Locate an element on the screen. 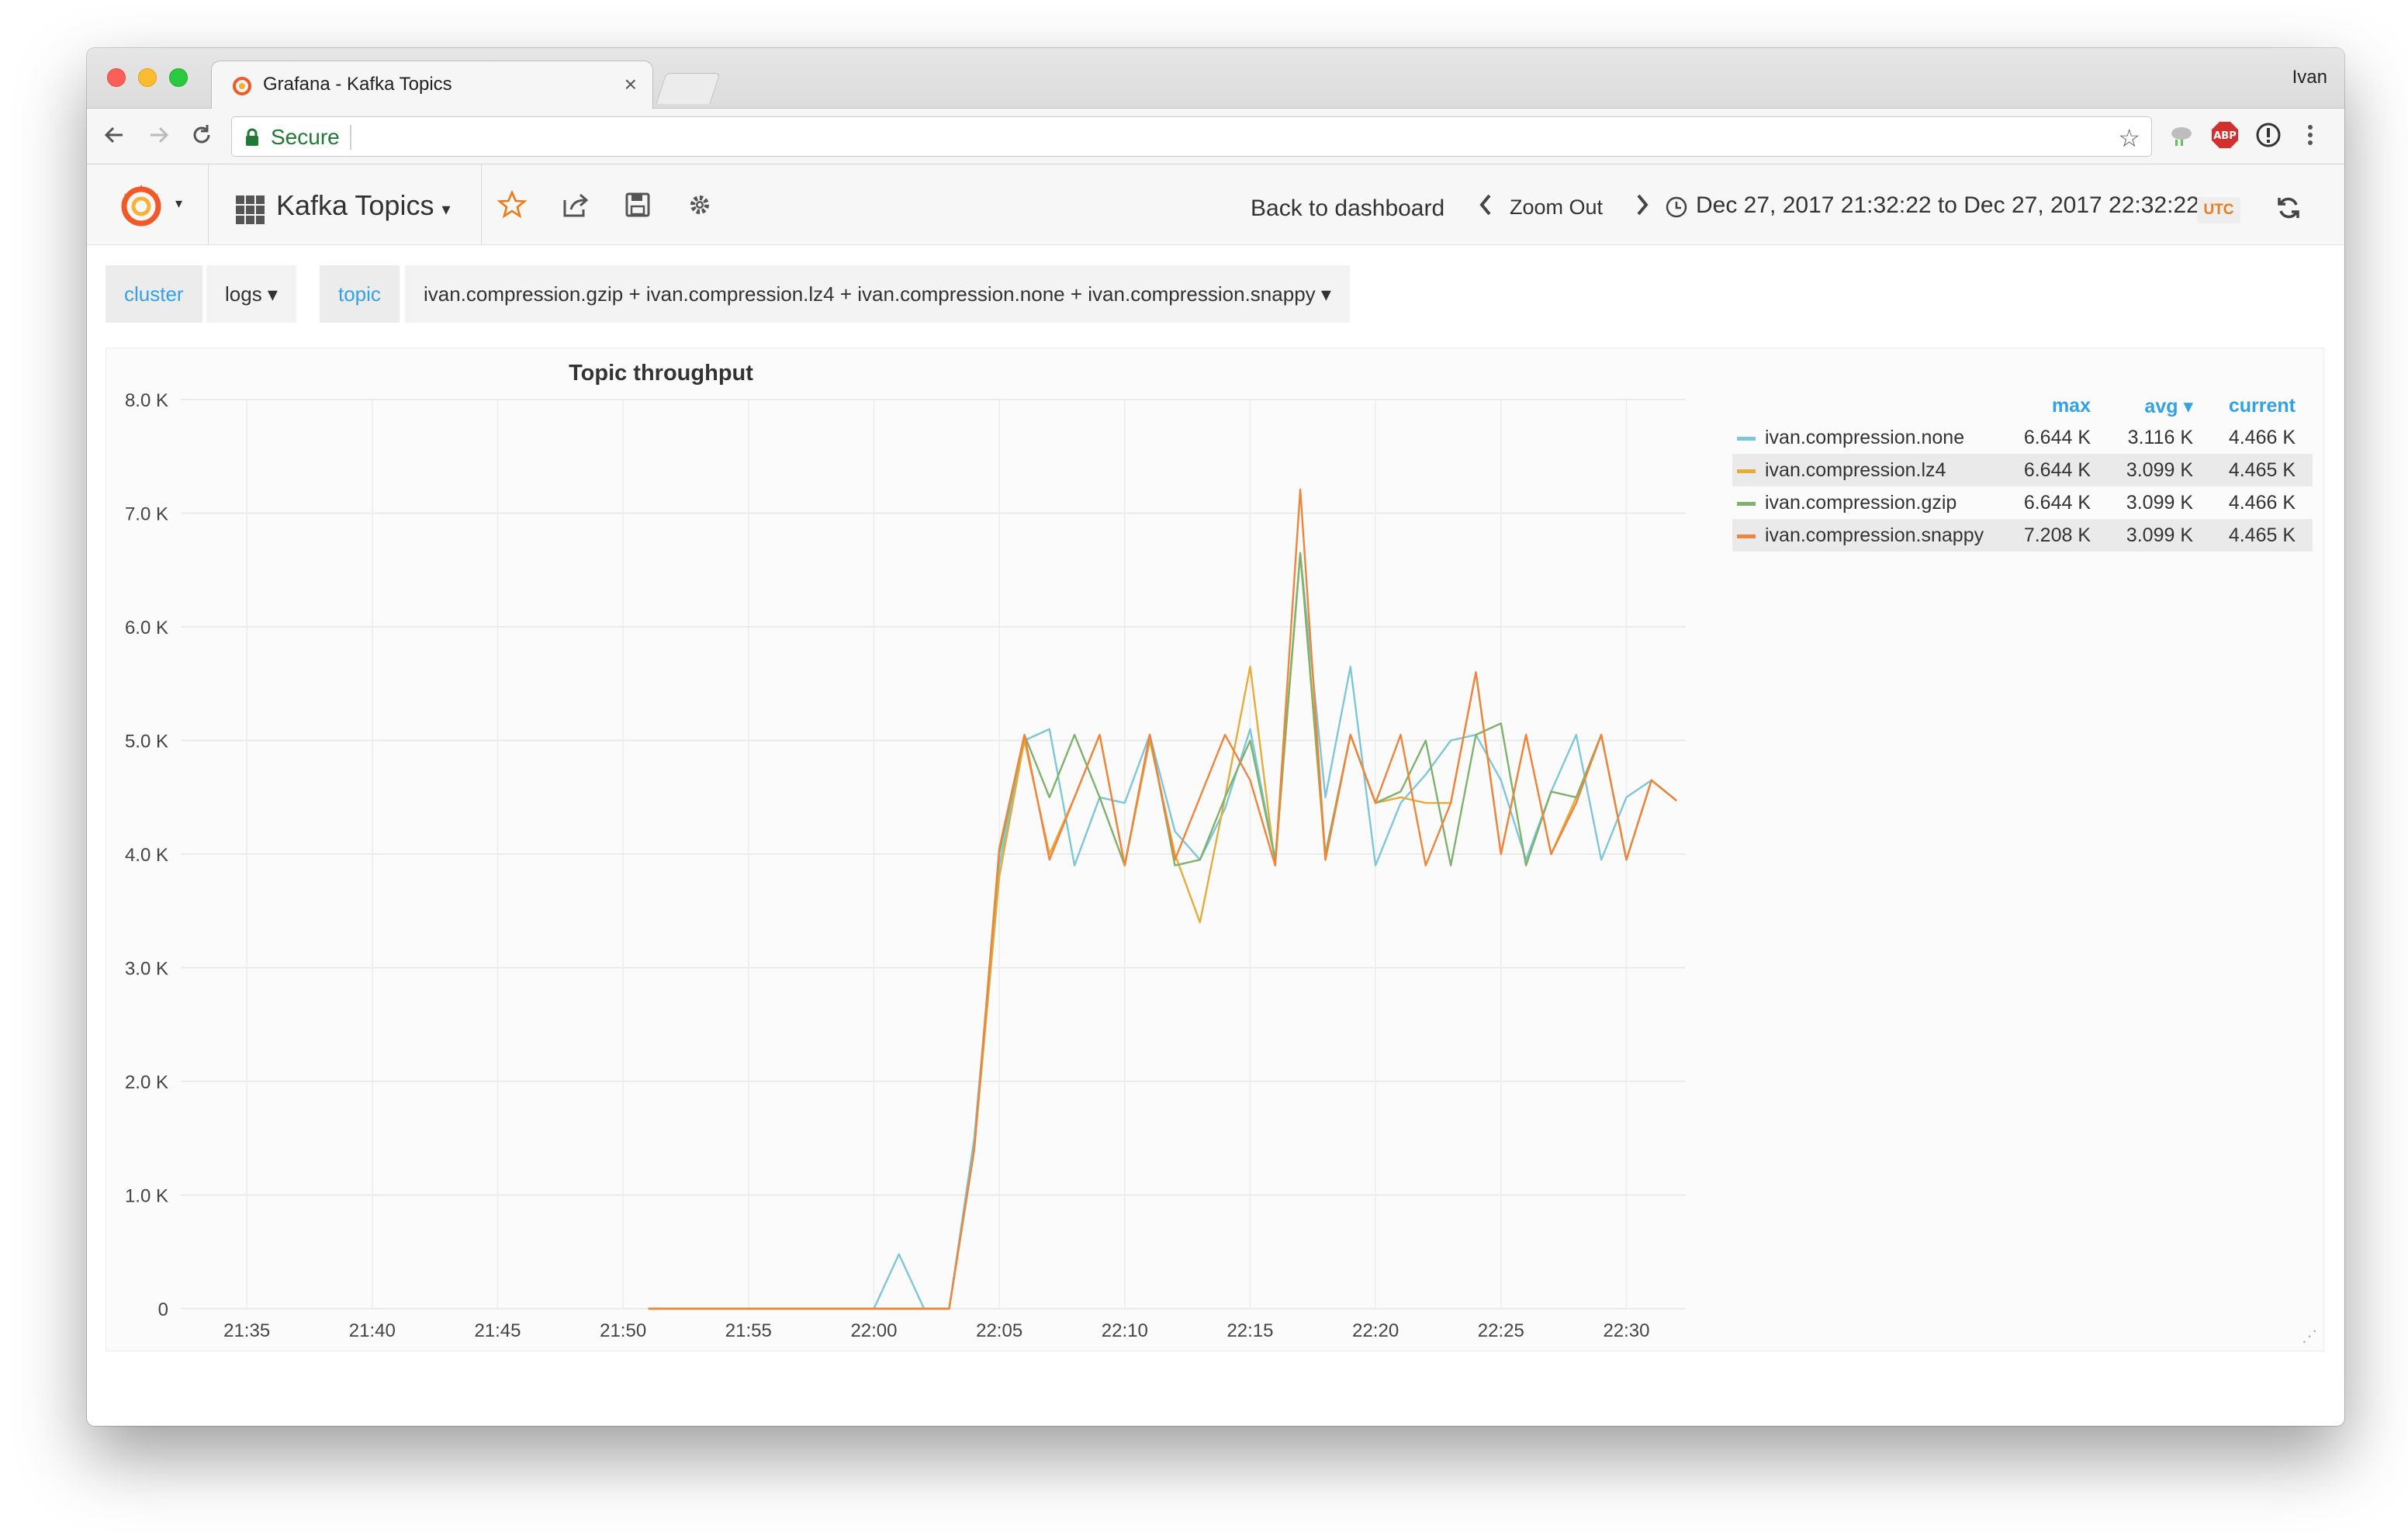  x-tick-label: 22:30 is located at coordinates (1626, 1330).